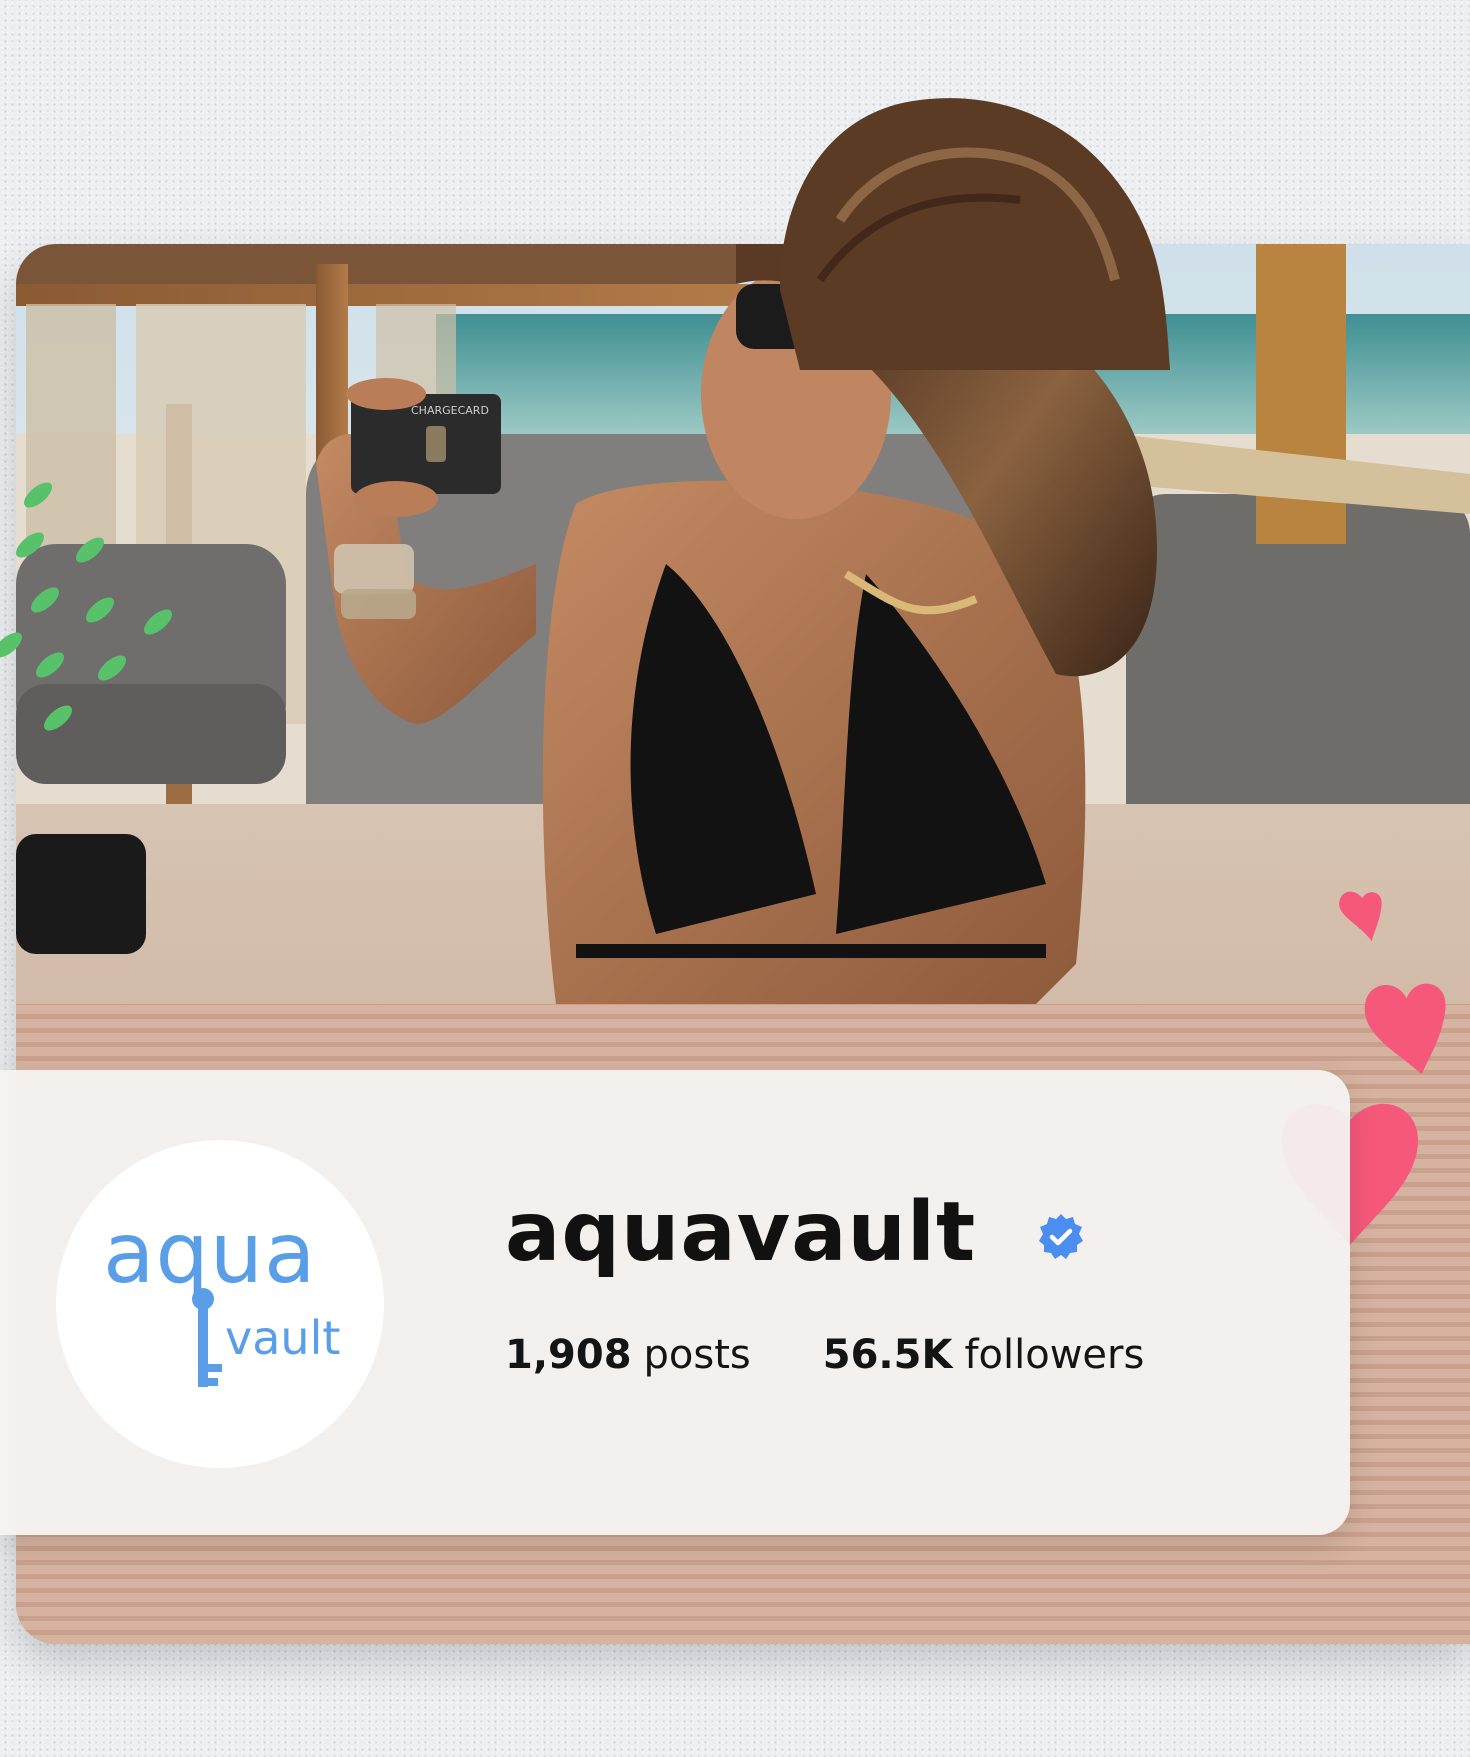 The image size is (1470, 1757). Describe the element at coordinates (975, 234) in the screenshot. I see `hair-overlap-decoration` at that location.